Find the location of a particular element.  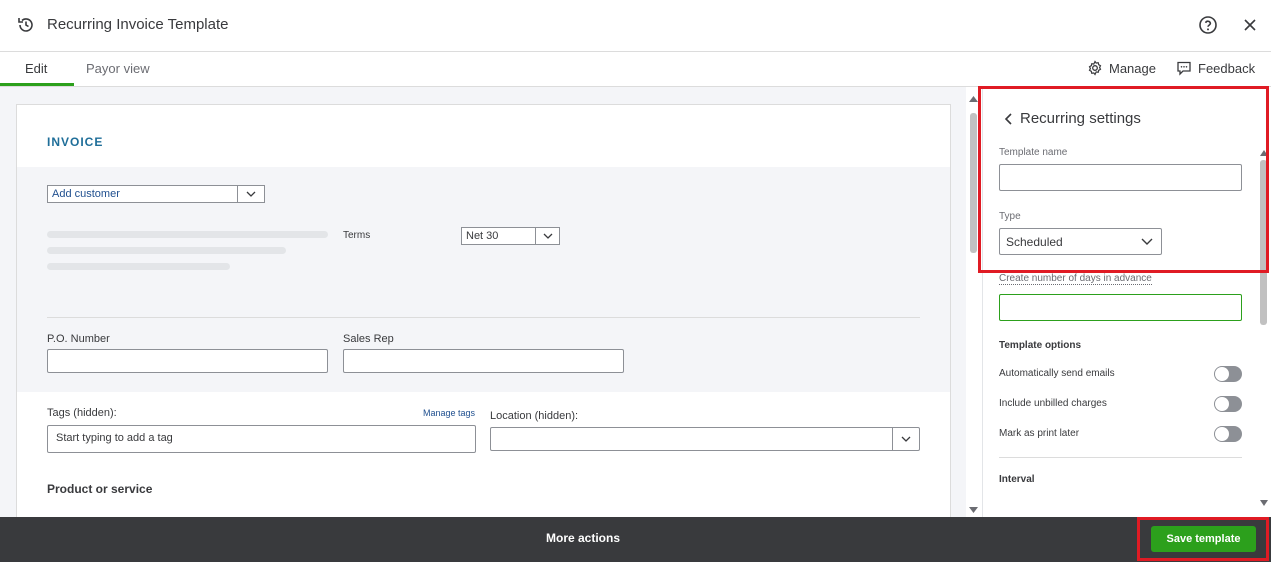

include-unbilled-charges-toggle is located at coordinates (1228, 404).